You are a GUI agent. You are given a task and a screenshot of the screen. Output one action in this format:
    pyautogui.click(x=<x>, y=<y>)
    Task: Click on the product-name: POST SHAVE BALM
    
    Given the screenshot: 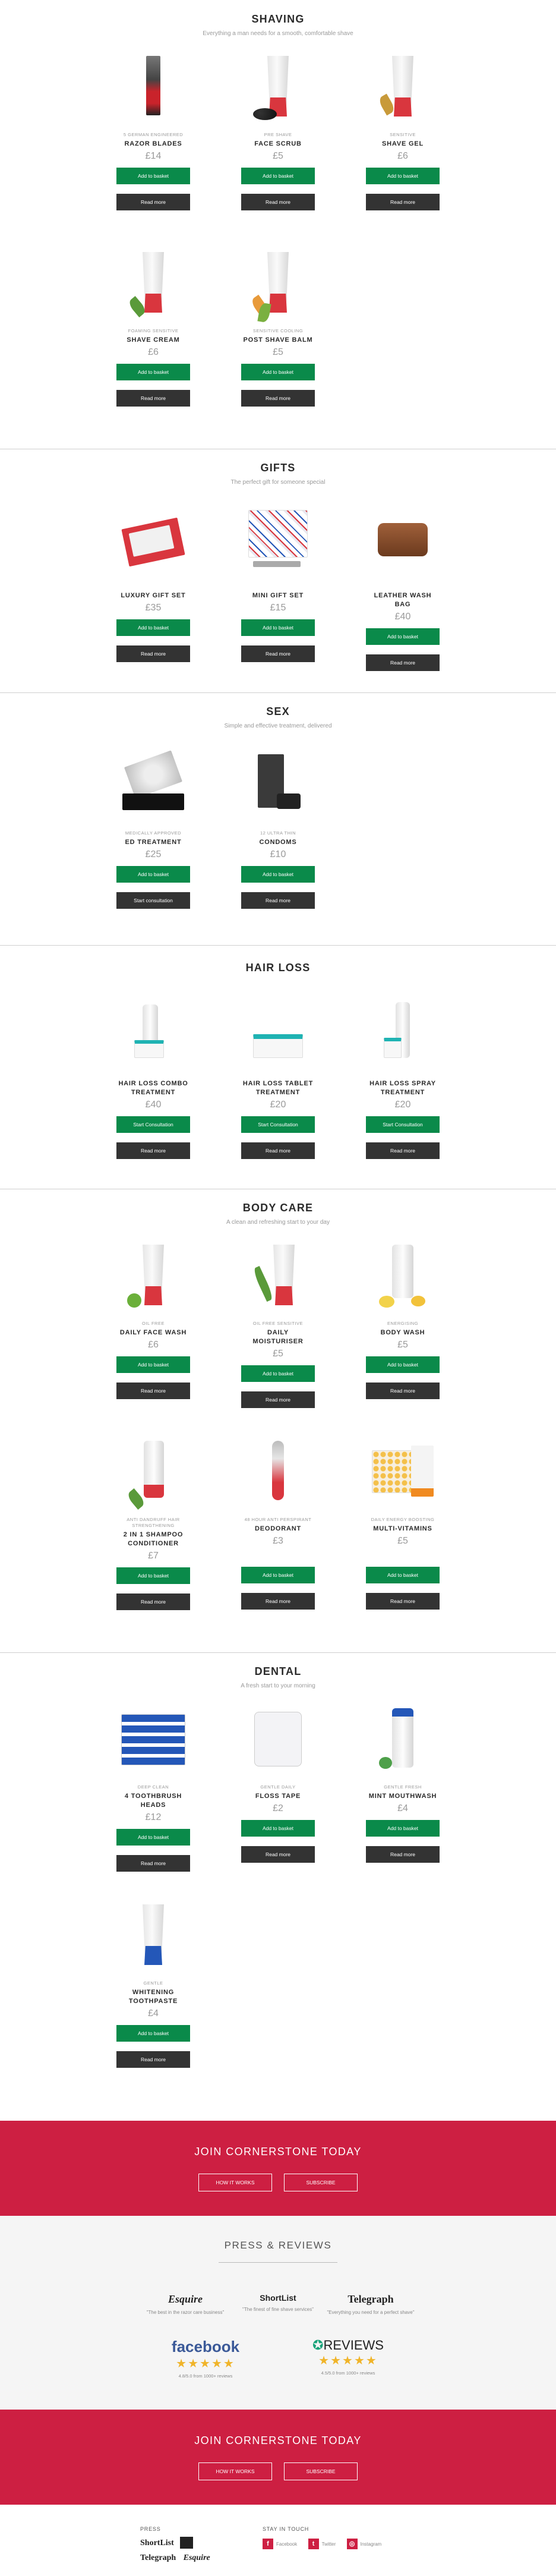 What is the action you would take?
    pyautogui.click(x=278, y=340)
    